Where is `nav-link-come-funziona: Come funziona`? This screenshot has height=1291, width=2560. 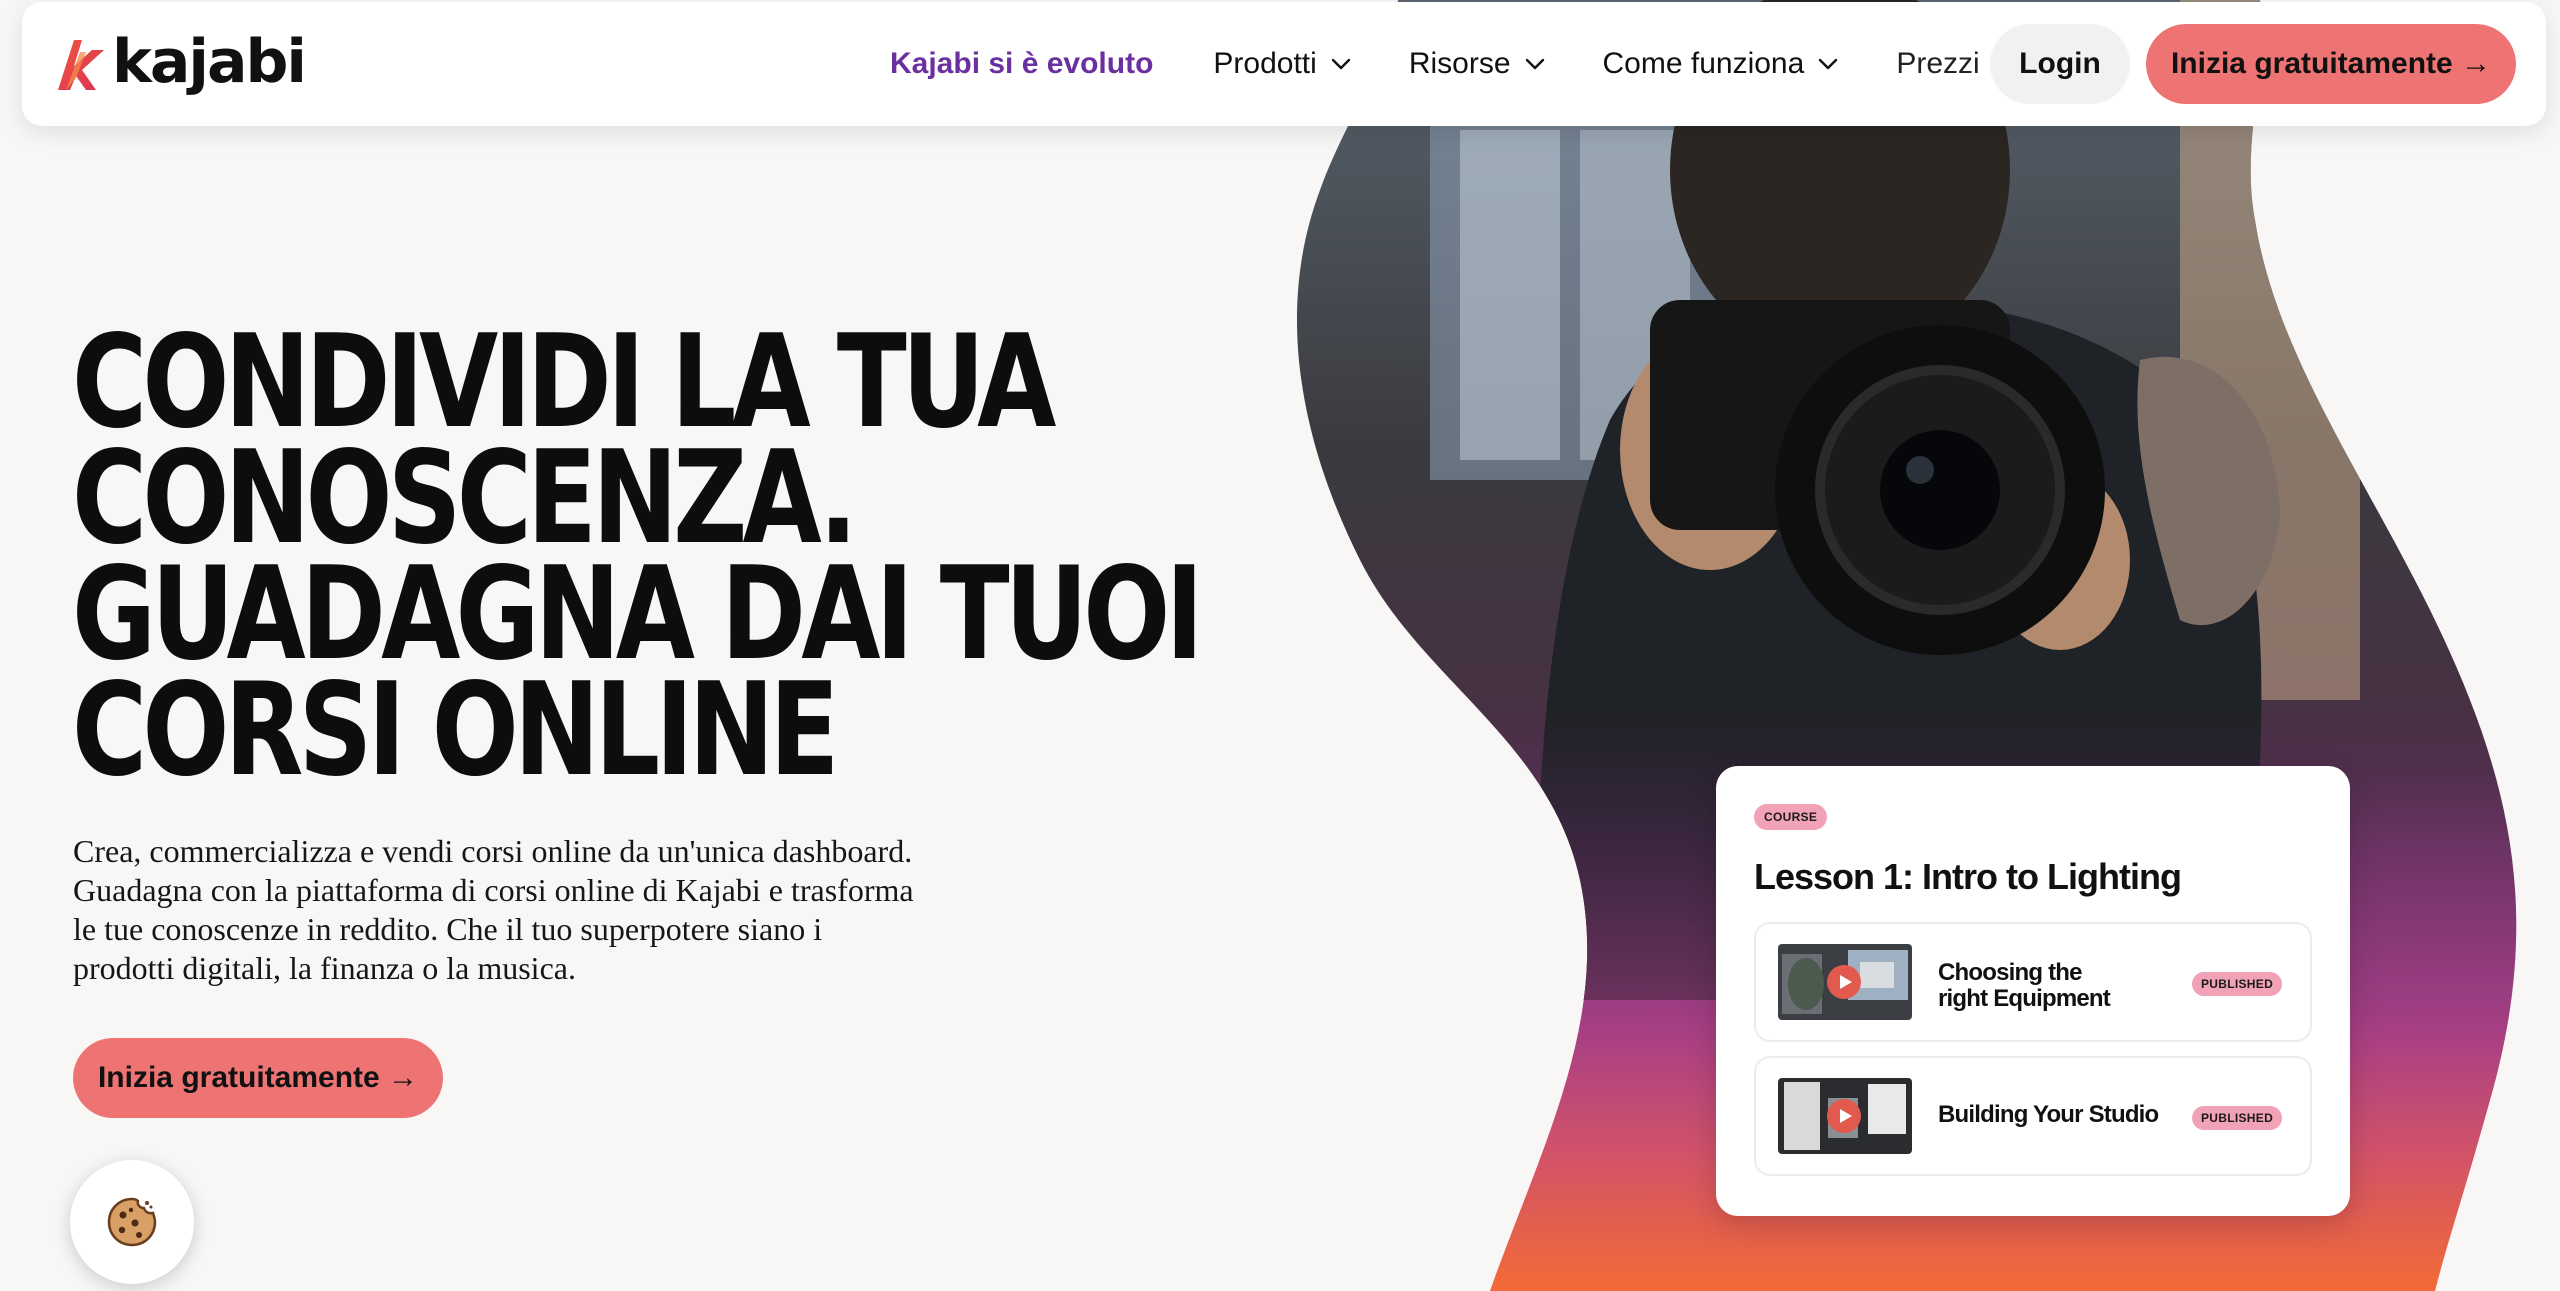
nav-link-come-funziona: Come funziona is located at coordinates (1721, 64).